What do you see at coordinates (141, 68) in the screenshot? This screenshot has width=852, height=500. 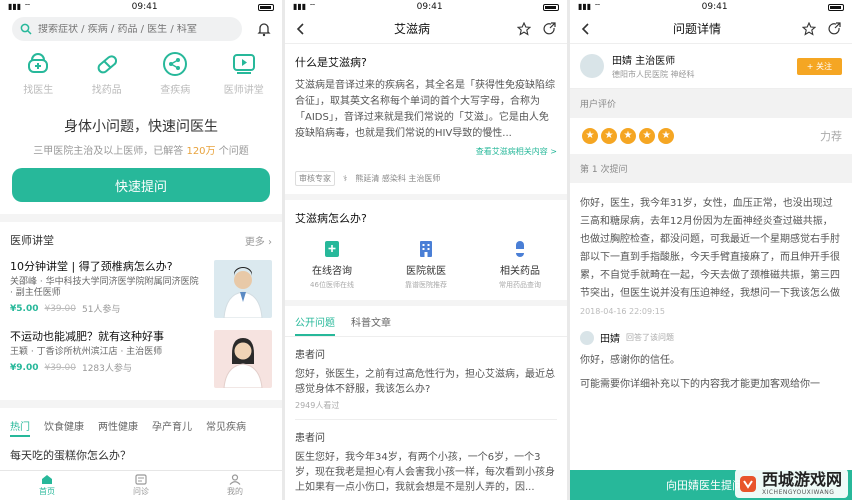 I see `category-row: 找医生 找药品 查疾病 医师讲堂` at bounding box center [141, 68].